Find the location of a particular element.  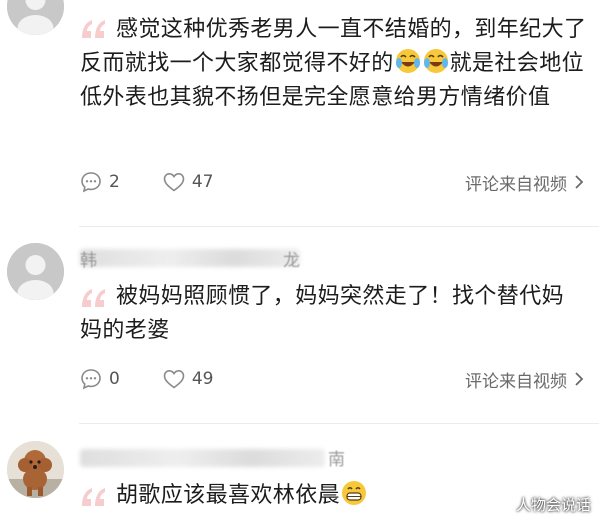

watermark: 人物会说话 is located at coordinates (543, 504).